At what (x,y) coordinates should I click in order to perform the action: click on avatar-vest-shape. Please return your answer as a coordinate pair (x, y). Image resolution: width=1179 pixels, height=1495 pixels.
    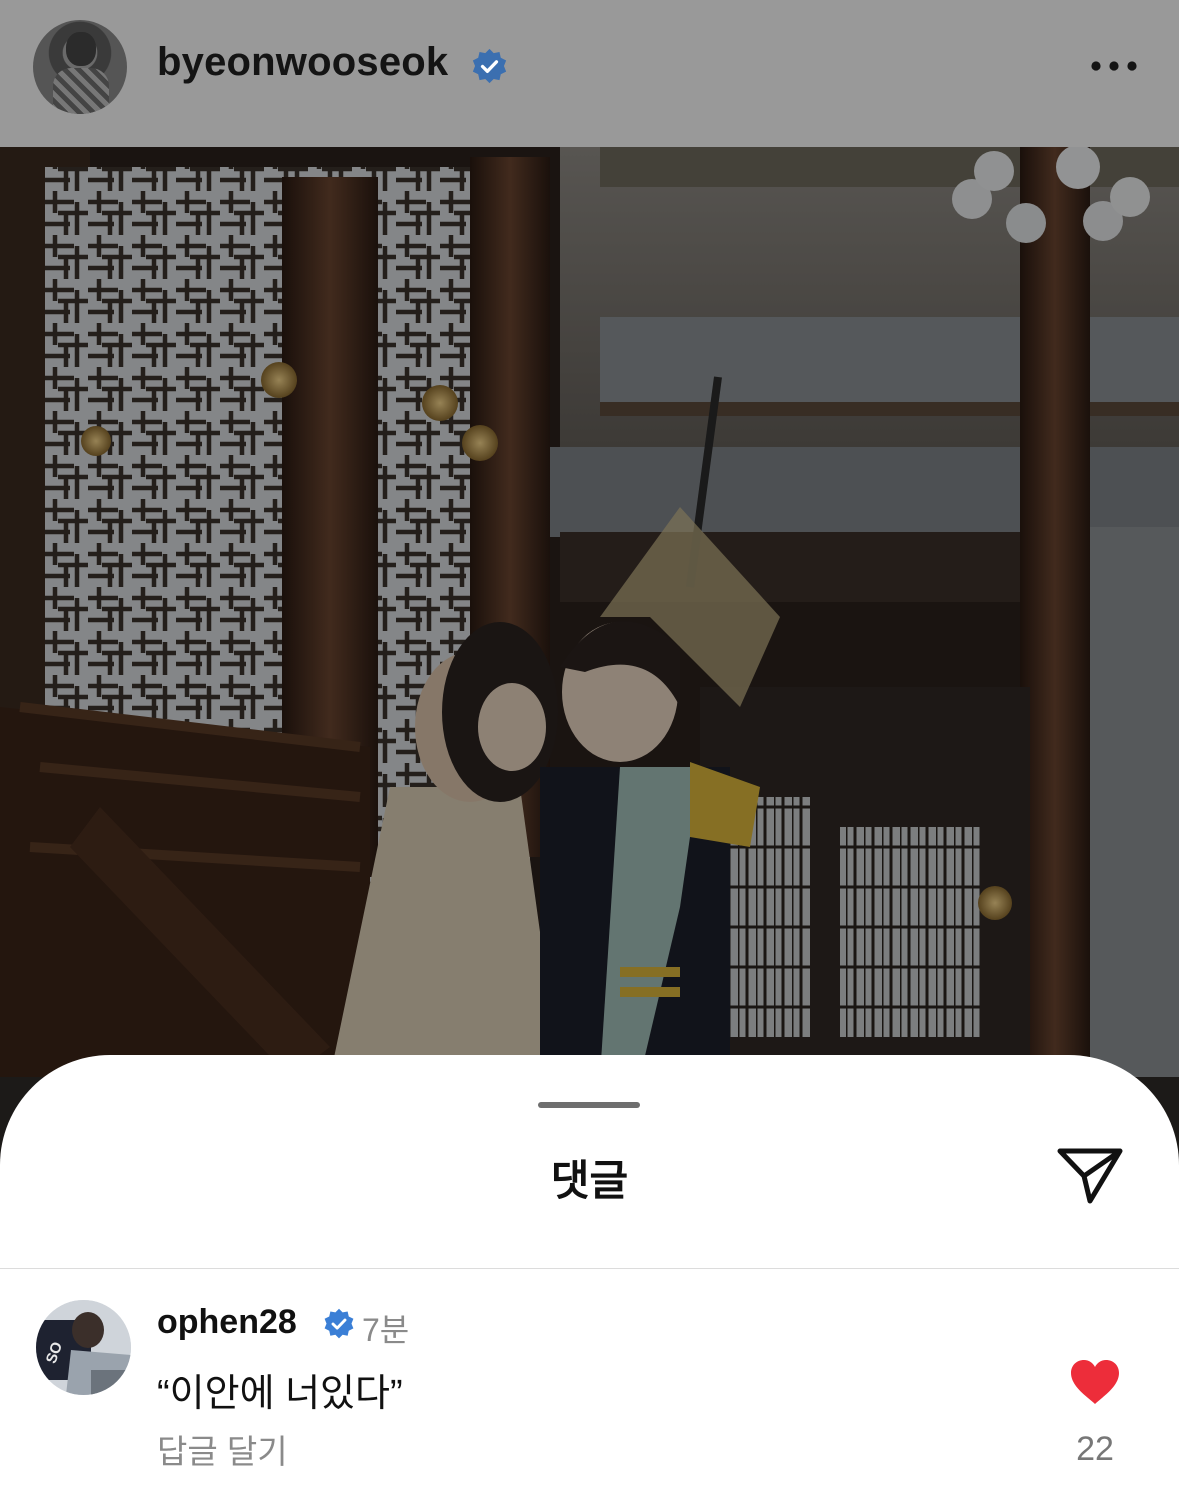
    Looking at the image, I should click on (81, 91).